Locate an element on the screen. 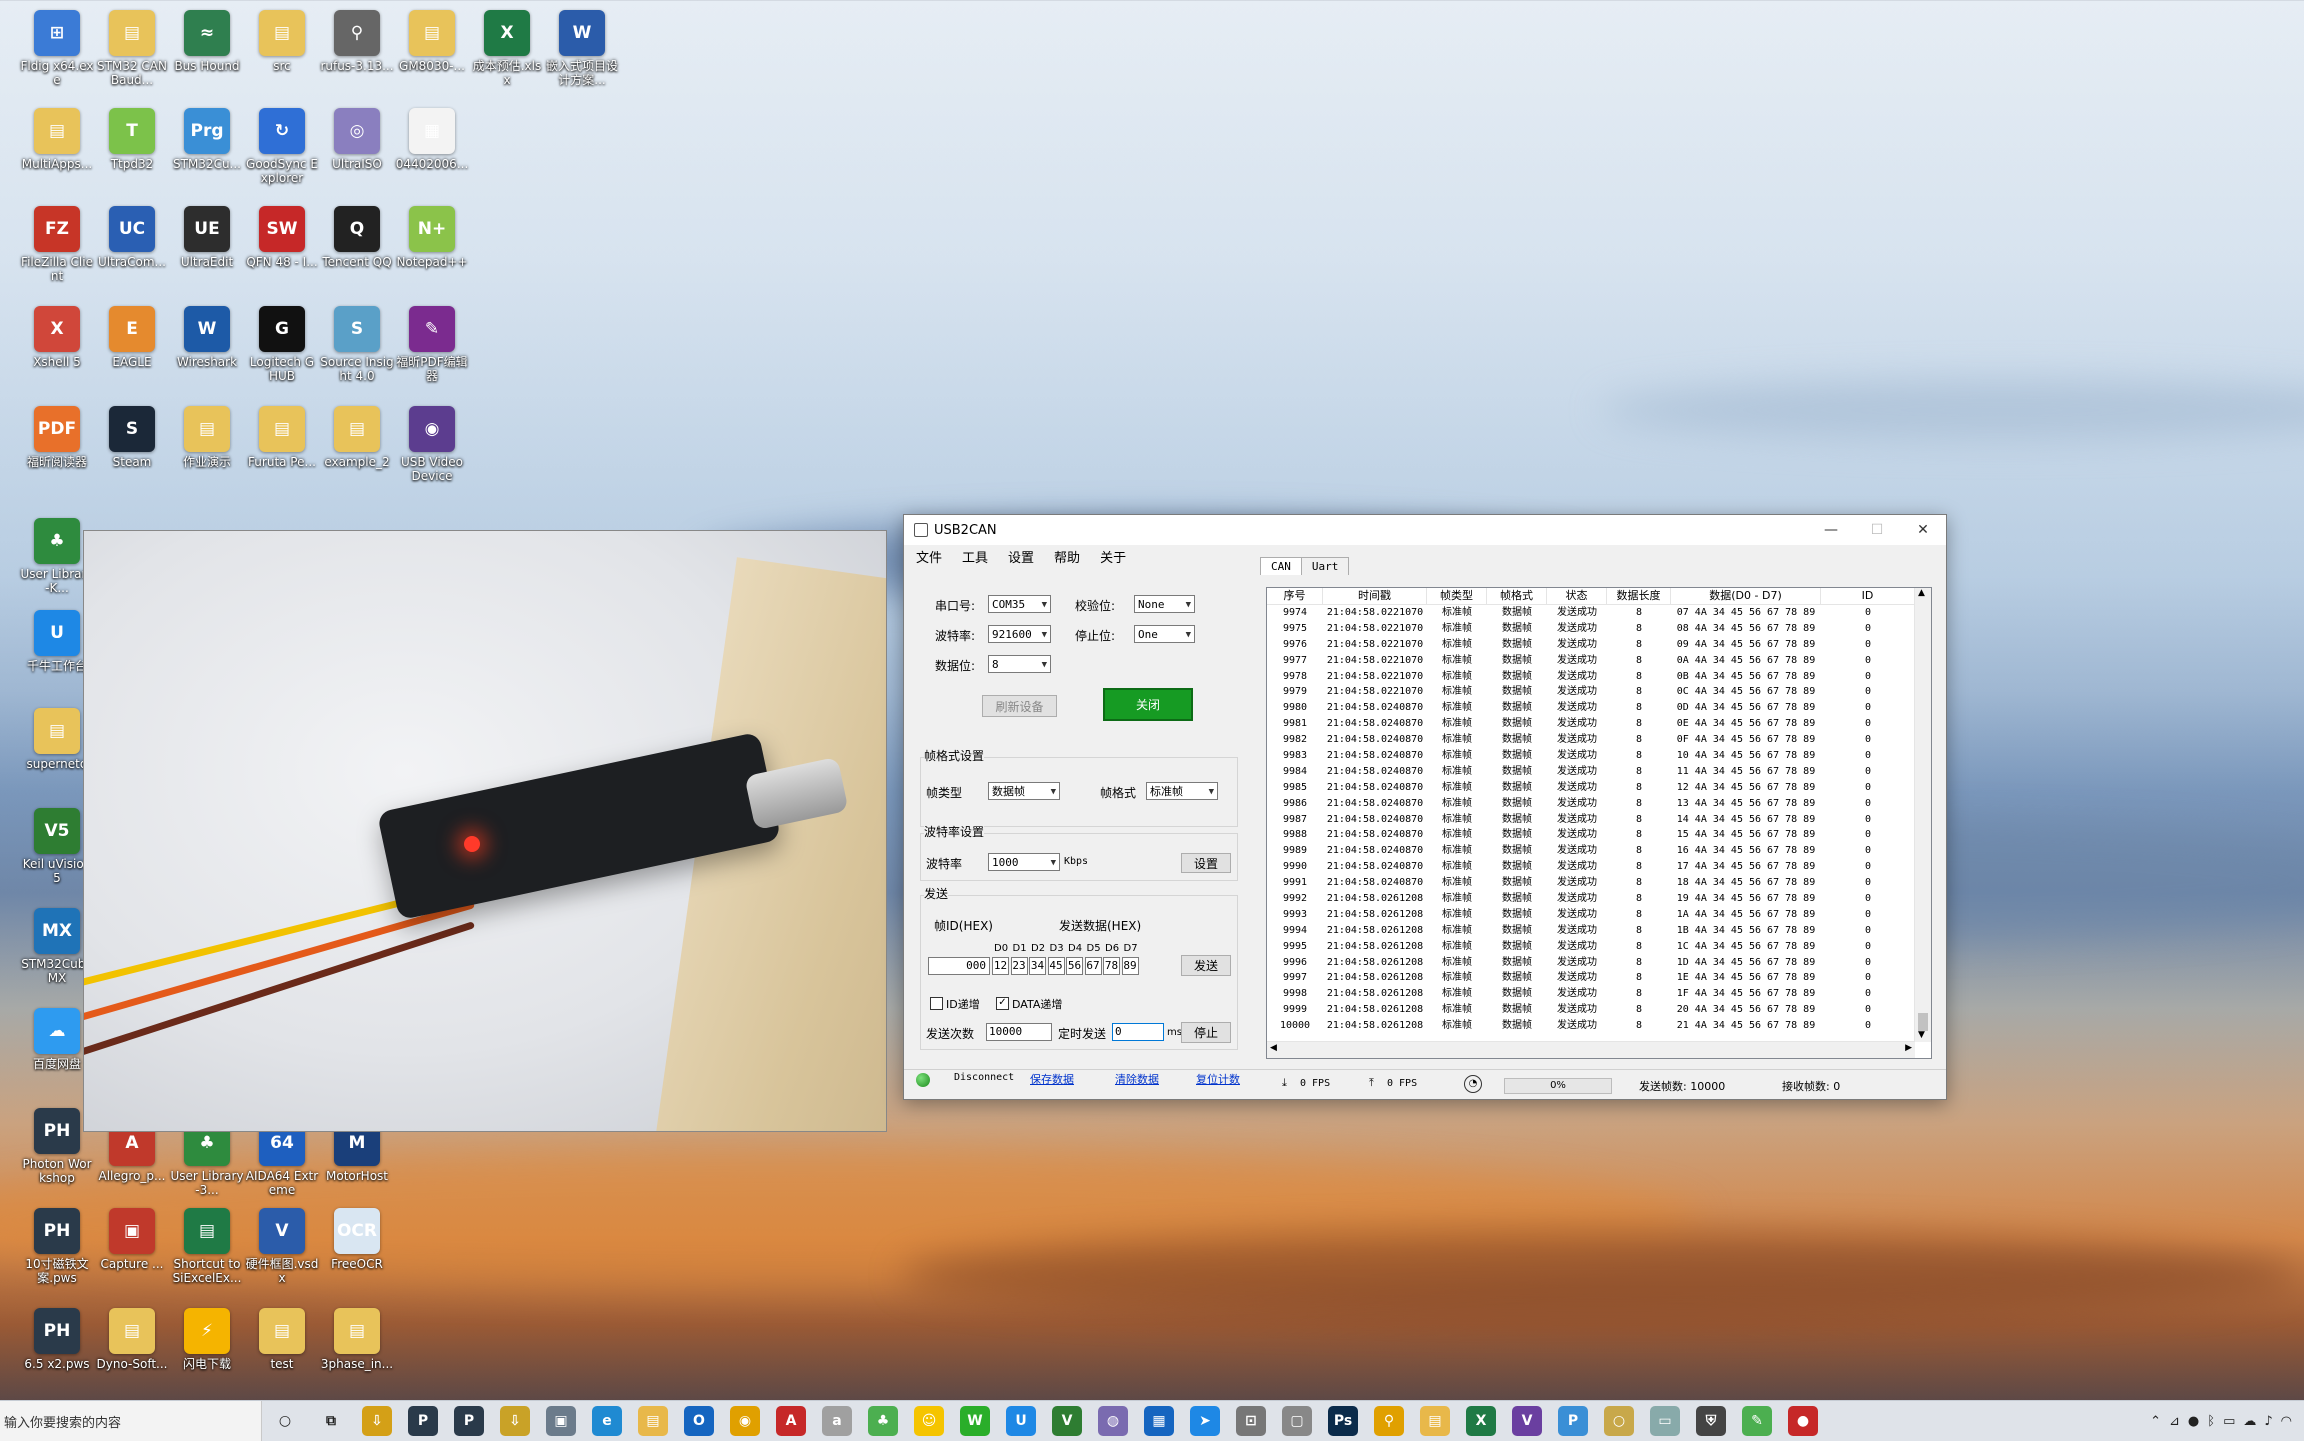 Image resolution: width=2304 pixels, height=1441 pixels. column-header: 时间戳 is located at coordinates (1375, 596).